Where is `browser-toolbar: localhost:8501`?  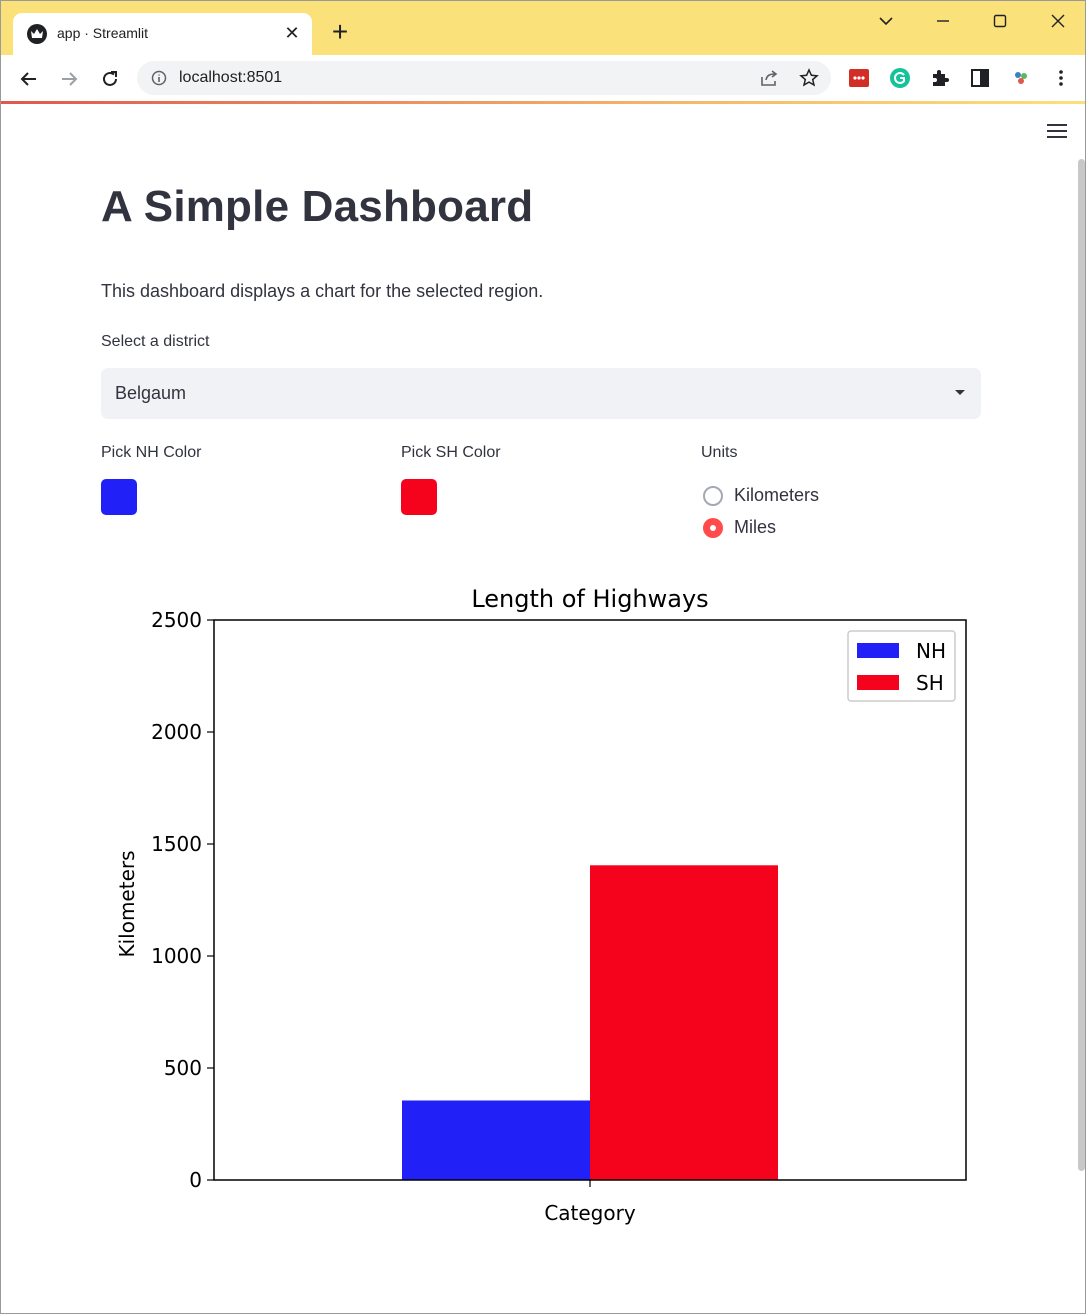
browser-toolbar: localhost:8501 is located at coordinates (543, 78).